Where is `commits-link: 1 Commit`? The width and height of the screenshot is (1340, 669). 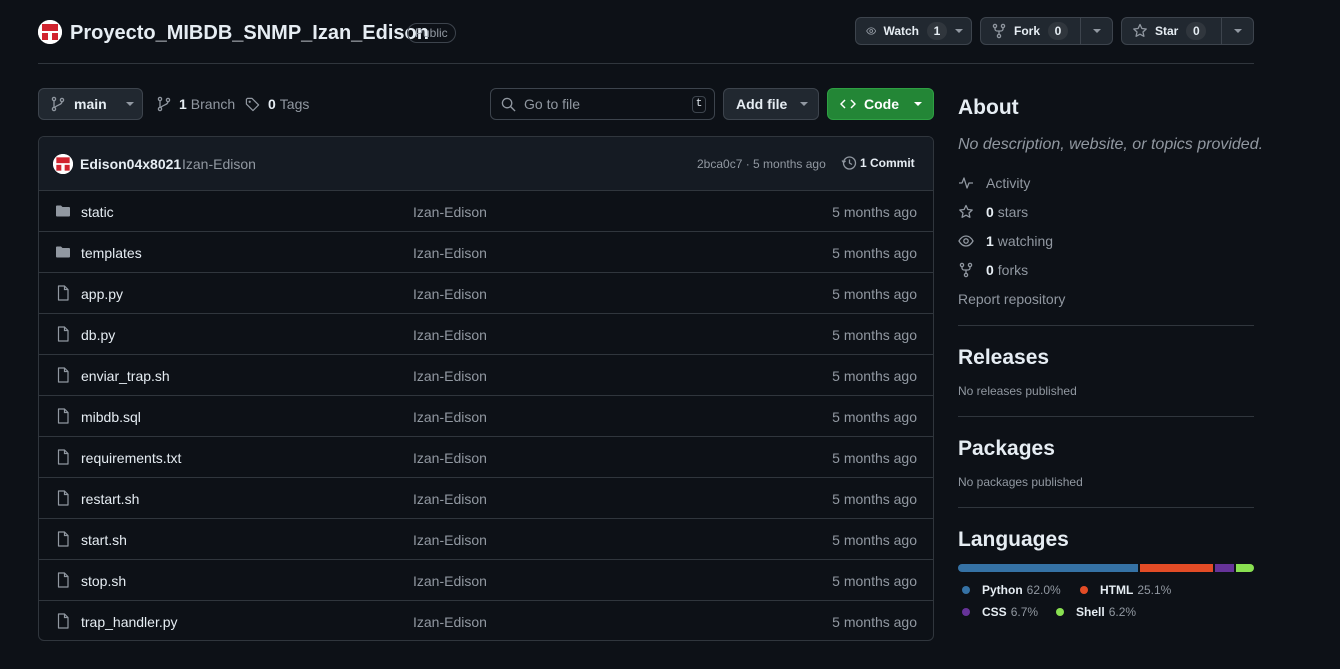 commits-link: 1 Commit is located at coordinates (878, 163).